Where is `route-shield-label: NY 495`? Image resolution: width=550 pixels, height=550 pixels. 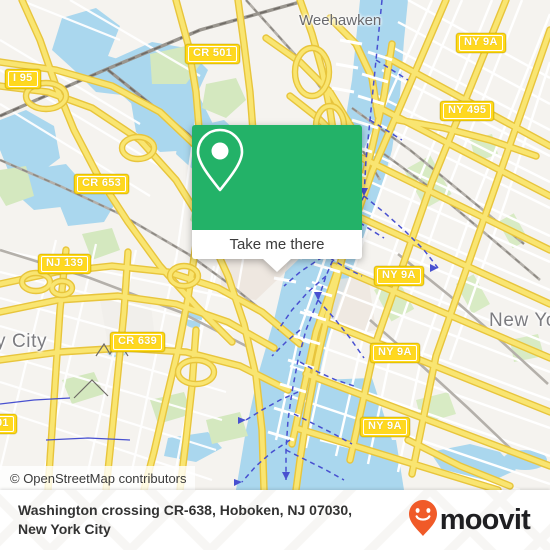
route-shield-label: NY 495 is located at coordinates (467, 111).